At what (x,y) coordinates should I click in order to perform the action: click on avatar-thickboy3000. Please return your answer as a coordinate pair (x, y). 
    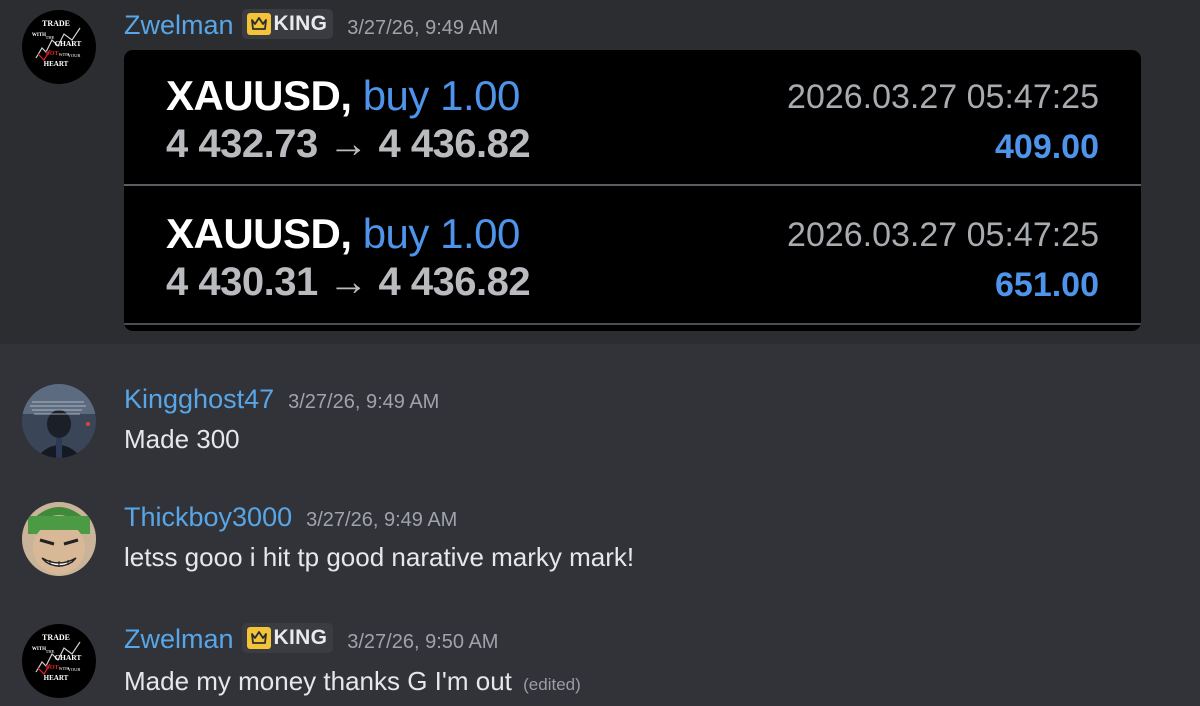
    Looking at the image, I should click on (59, 539).